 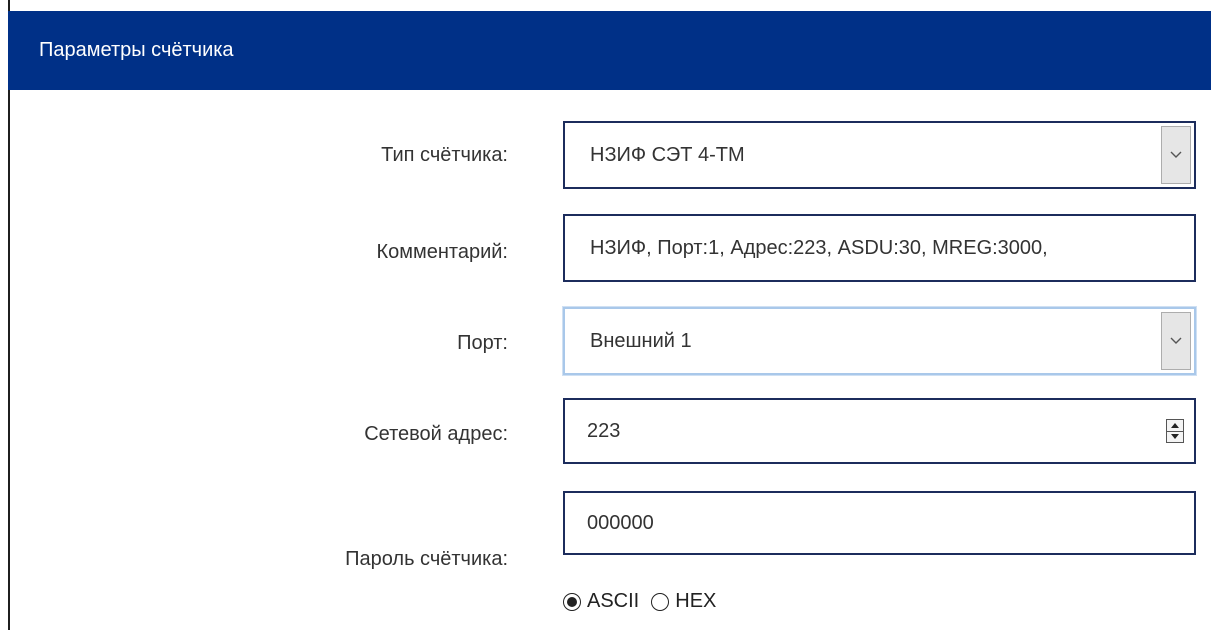 I want to click on encoding-ascii-label: ASCII, so click(x=613, y=601).